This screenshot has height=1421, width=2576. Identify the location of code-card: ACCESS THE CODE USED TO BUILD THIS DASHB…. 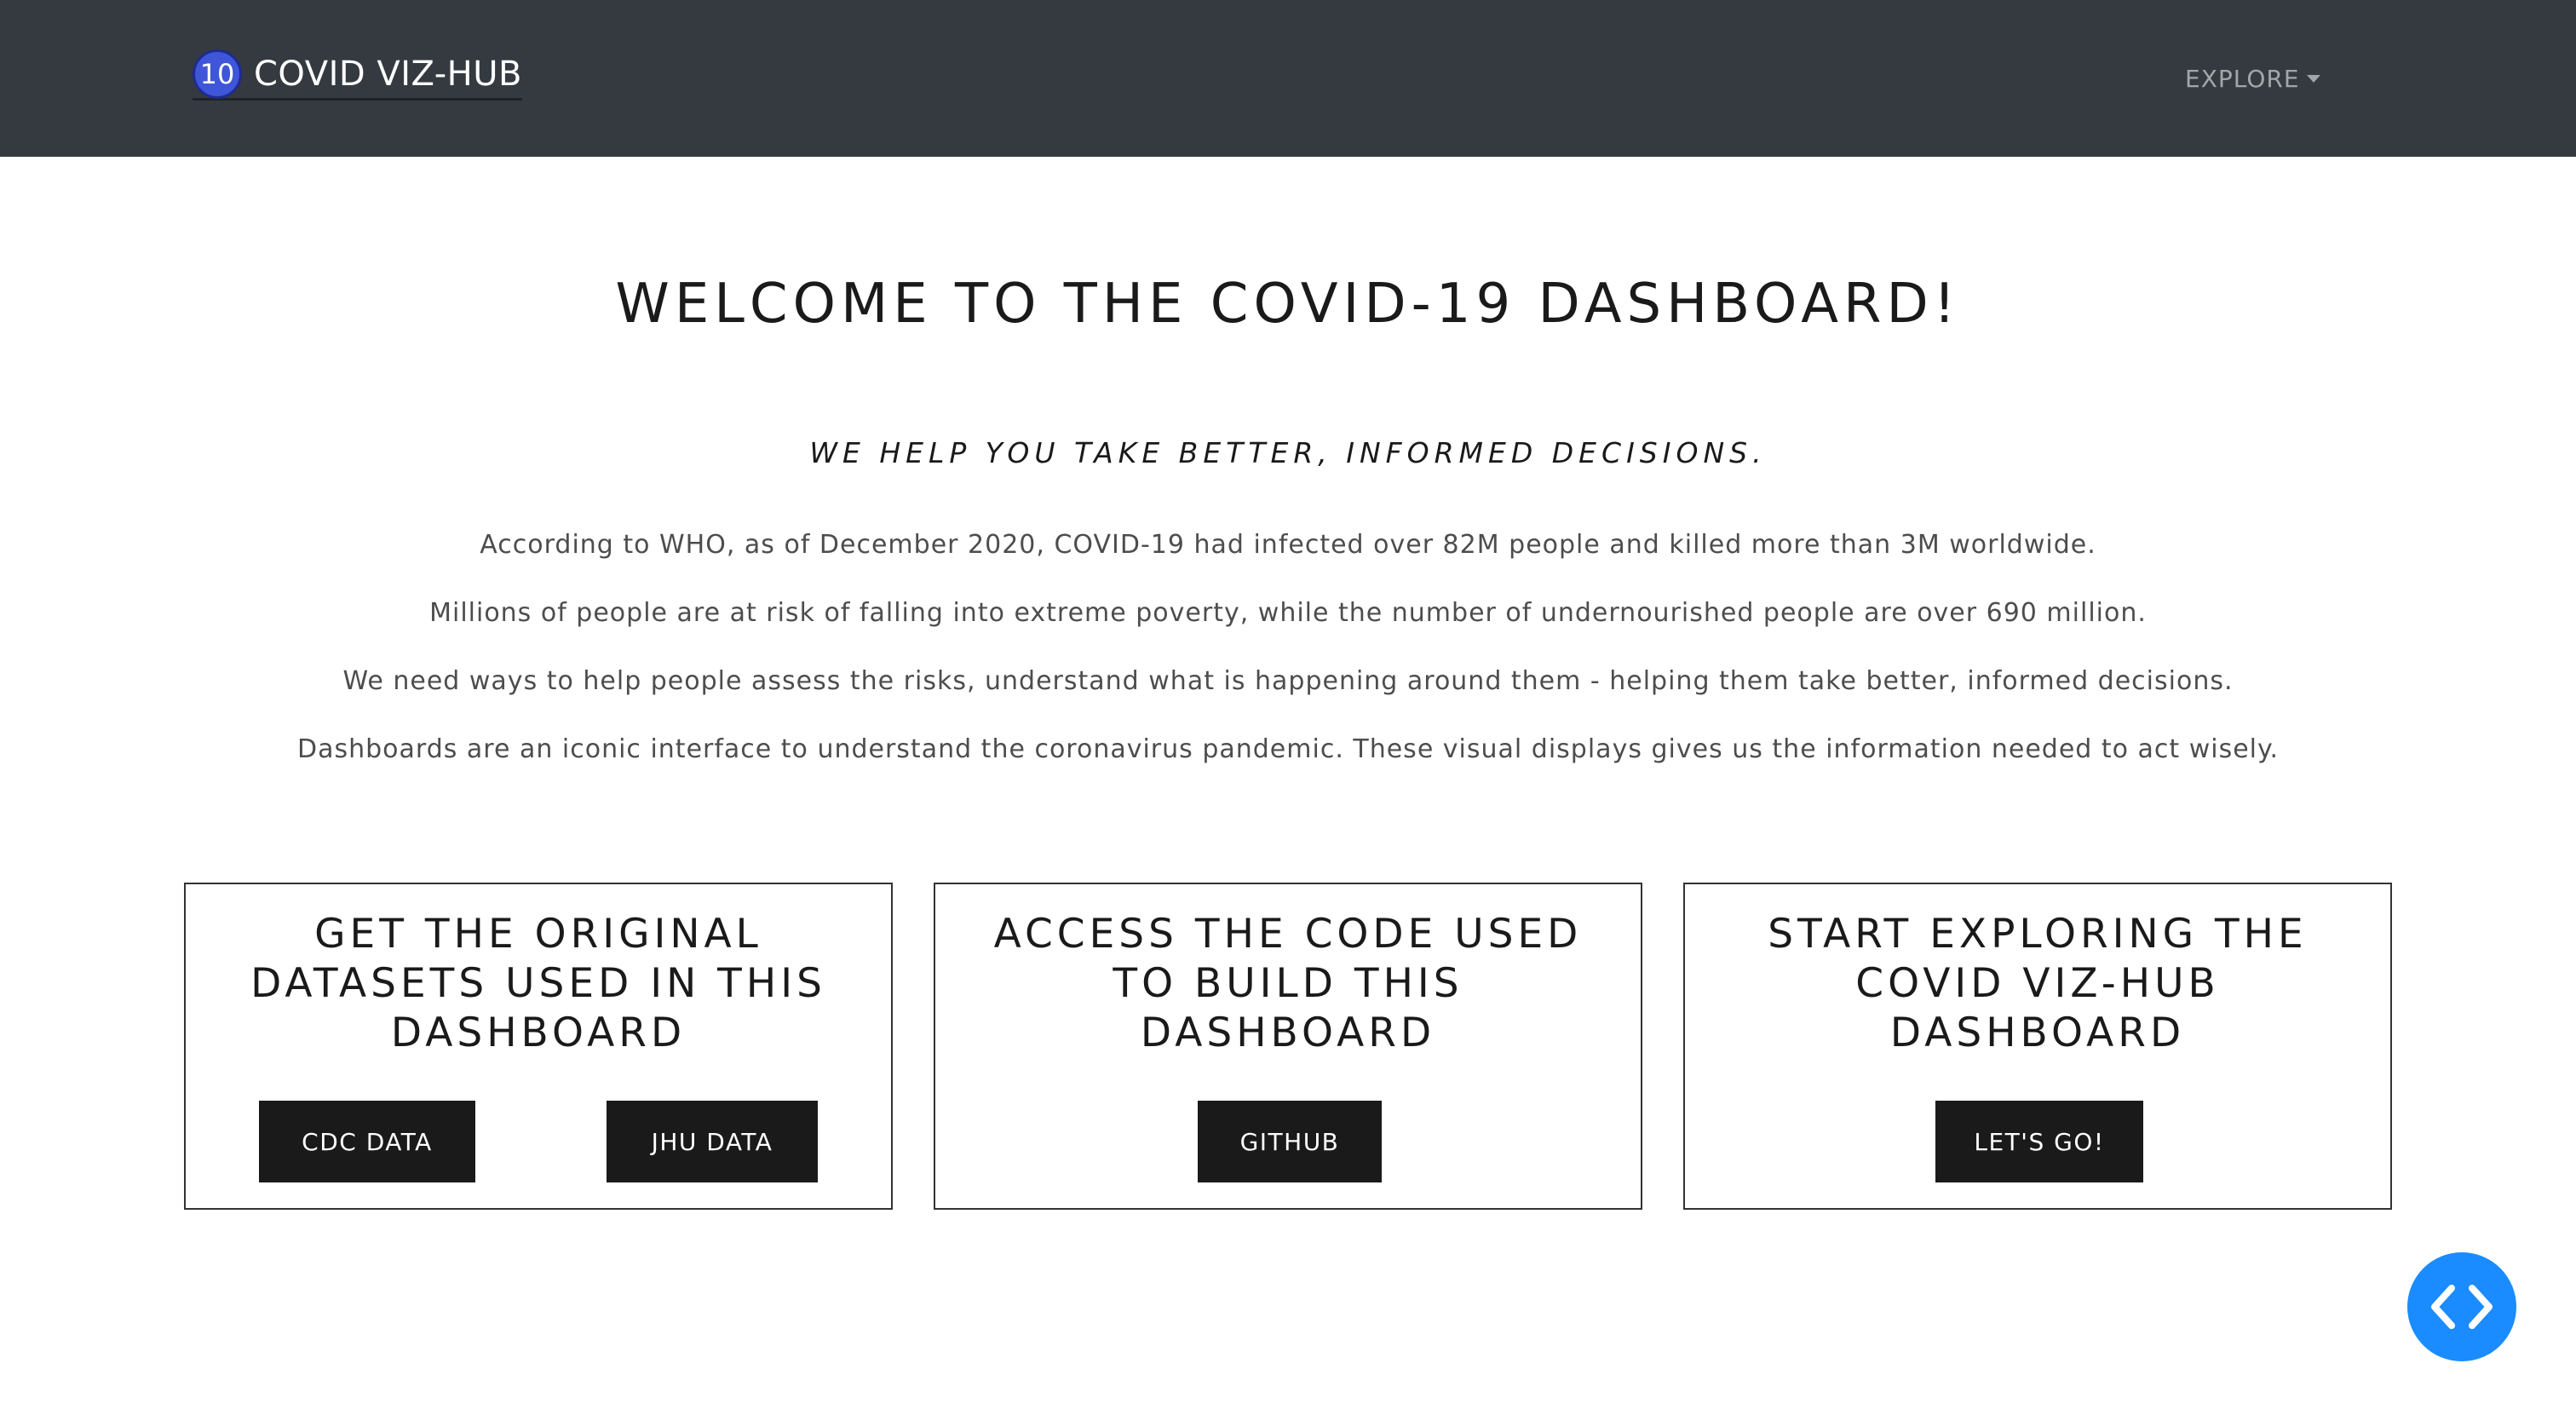
(1288, 1046).